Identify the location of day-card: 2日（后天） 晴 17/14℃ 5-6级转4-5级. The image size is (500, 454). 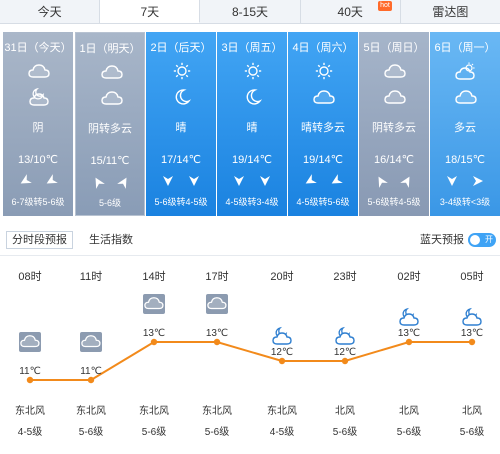
(181, 124).